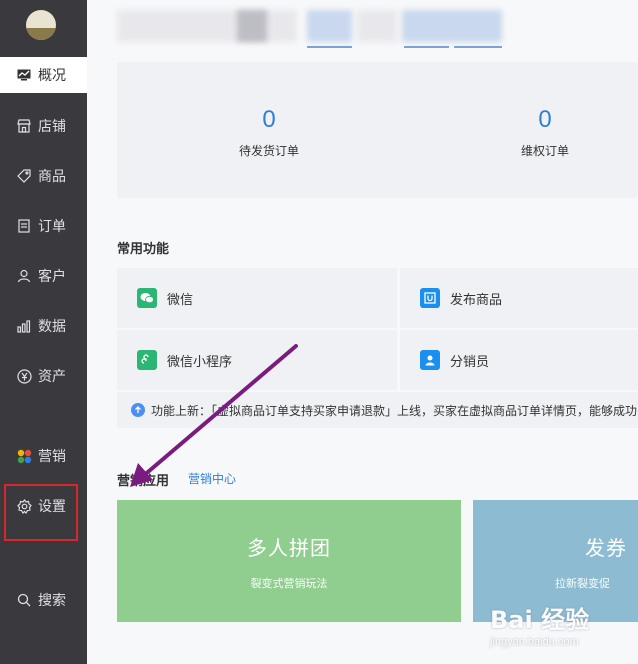 This screenshot has height=664, width=638. Describe the element at coordinates (470, 361) in the screenshot. I see `function-label: 分销员` at that location.